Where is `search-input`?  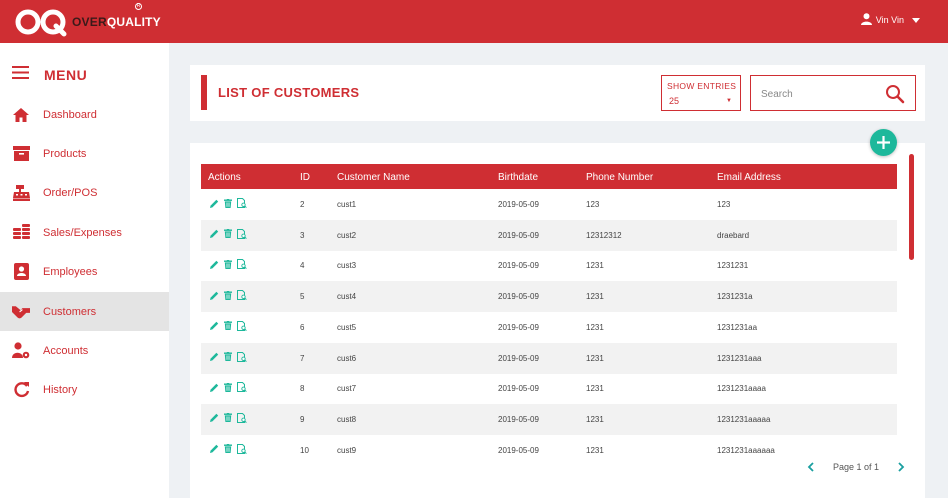 search-input is located at coordinates (821, 94).